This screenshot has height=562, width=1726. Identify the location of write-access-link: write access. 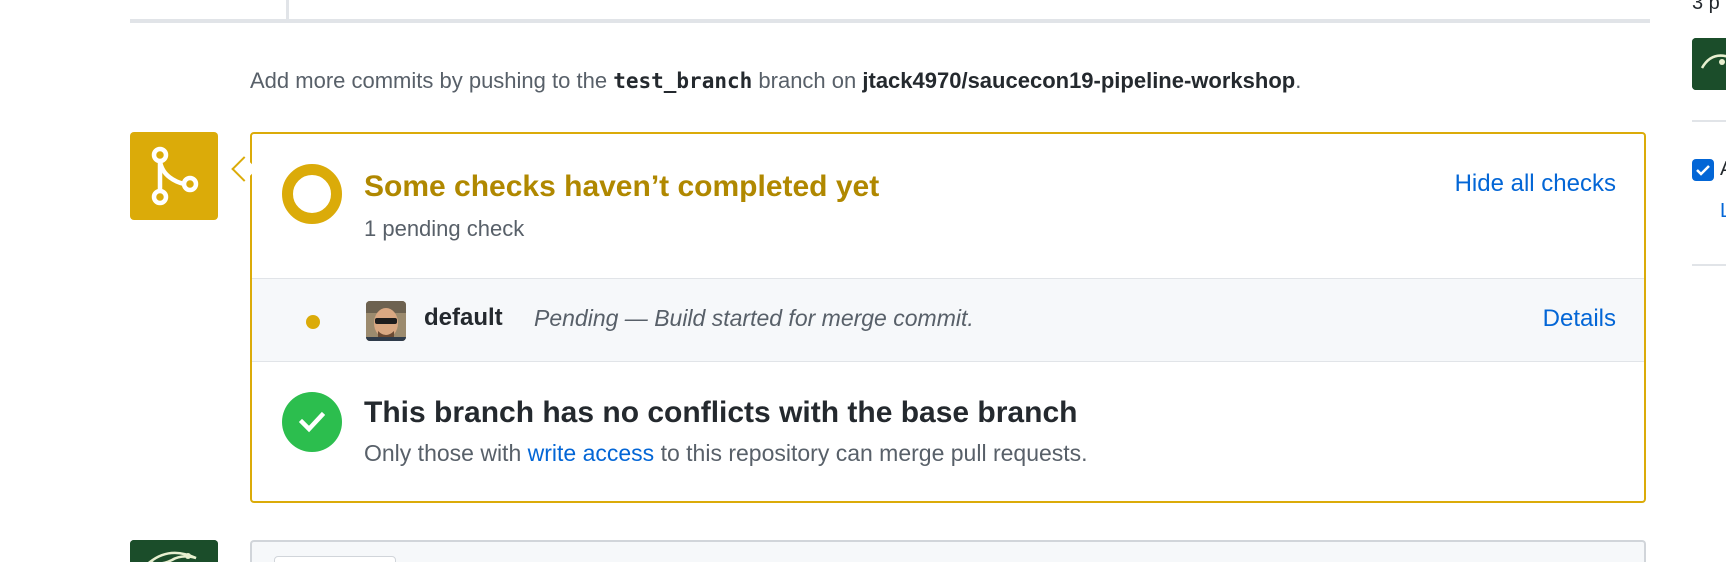
(591, 453).